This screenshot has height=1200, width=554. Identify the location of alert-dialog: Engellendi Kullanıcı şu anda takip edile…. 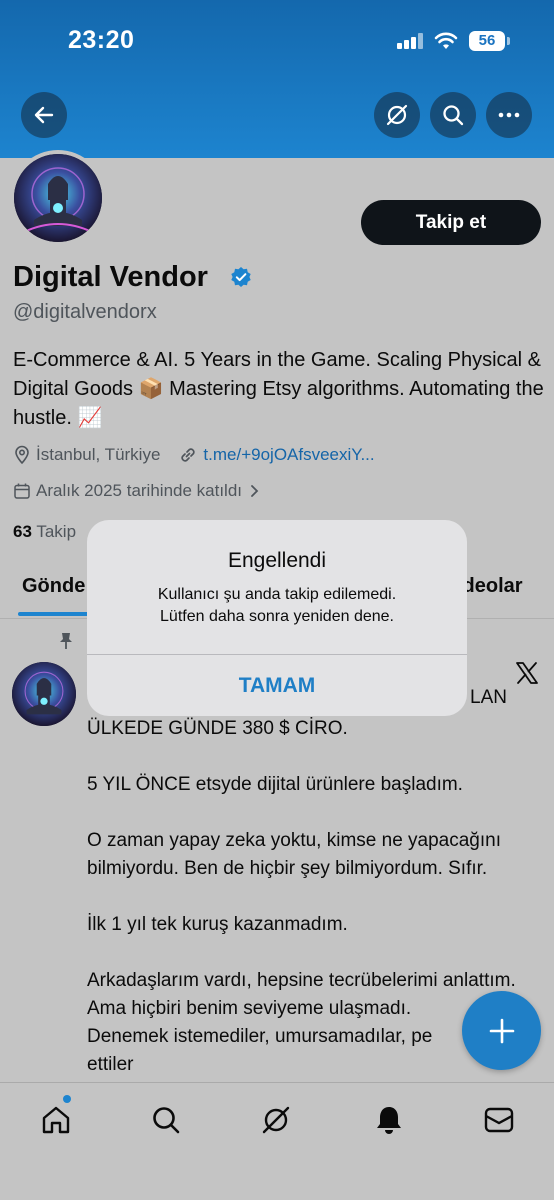
(277, 618).